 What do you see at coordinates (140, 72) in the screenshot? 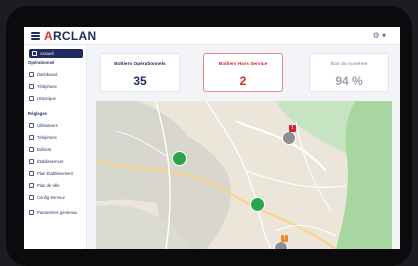
I see `card-operational: Boîtiers Opérationnels 35` at bounding box center [140, 72].